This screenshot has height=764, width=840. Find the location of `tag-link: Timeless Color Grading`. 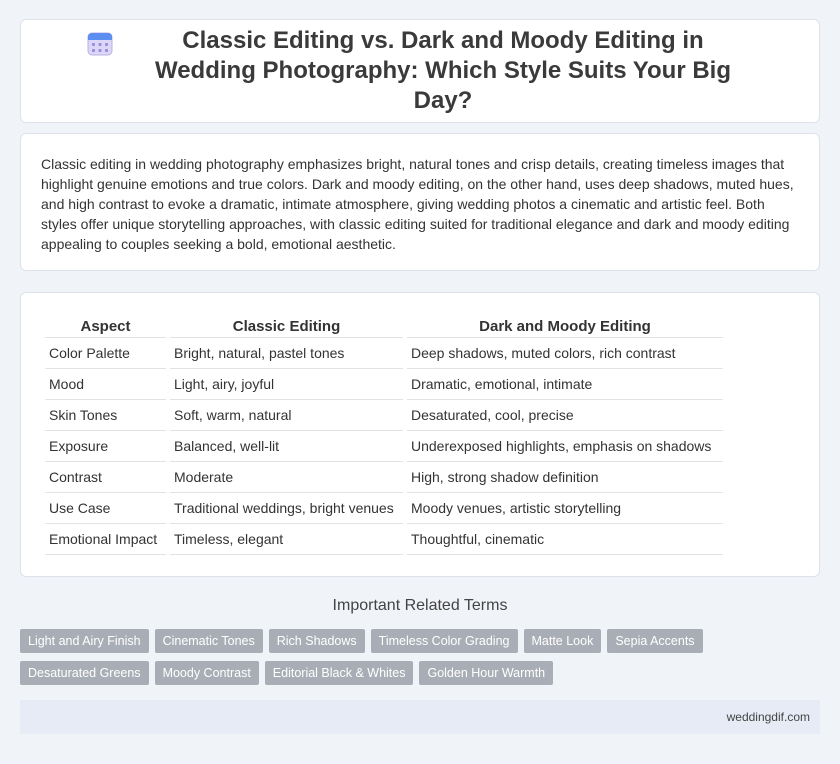

tag-link: Timeless Color Grading is located at coordinates (444, 641).